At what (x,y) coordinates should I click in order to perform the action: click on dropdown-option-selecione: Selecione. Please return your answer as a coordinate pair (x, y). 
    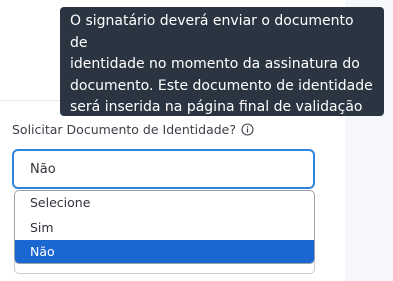
    Looking at the image, I should click on (164, 203).